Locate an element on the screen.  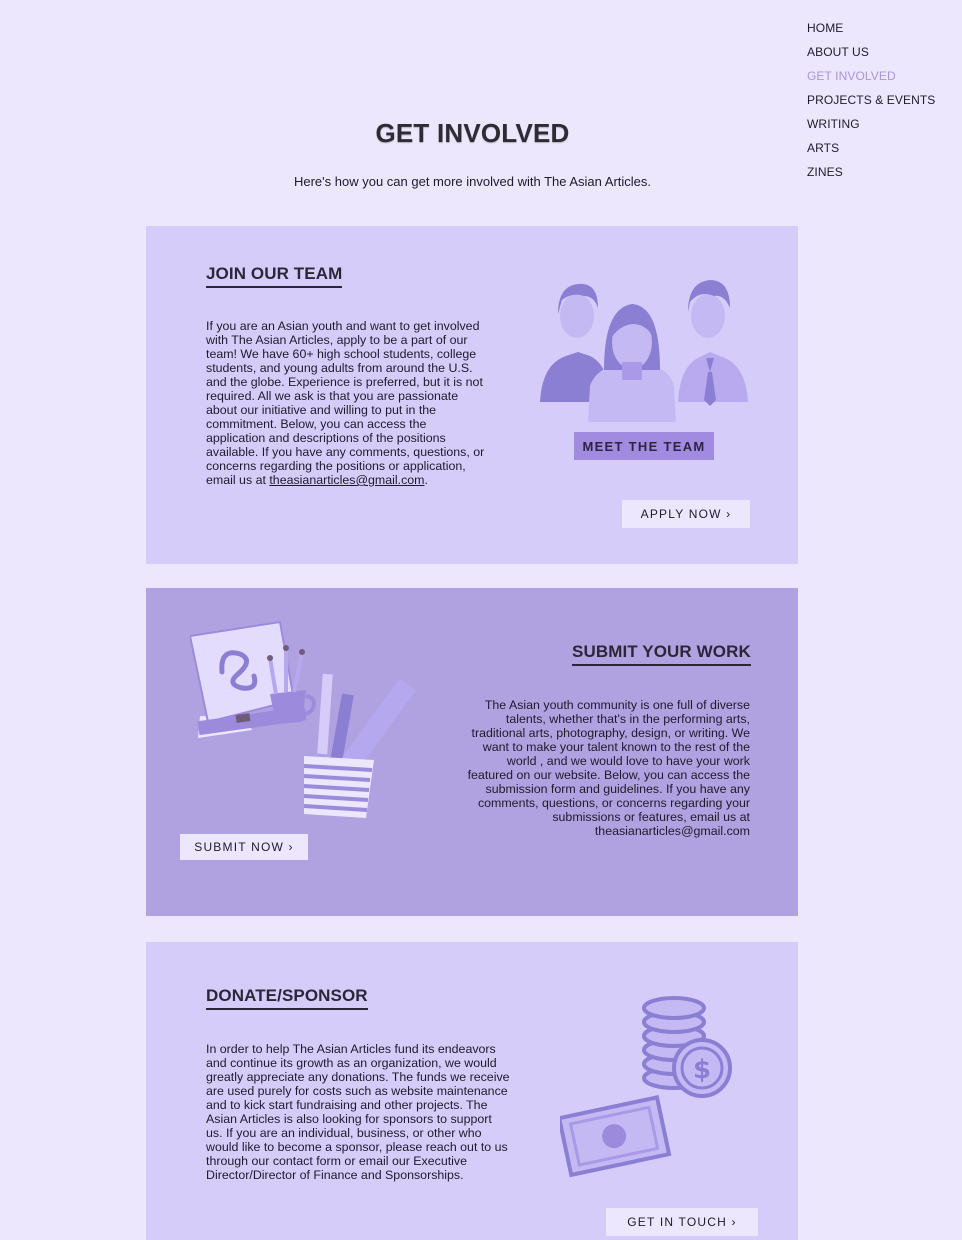
team-people-icon is located at coordinates (644, 351).